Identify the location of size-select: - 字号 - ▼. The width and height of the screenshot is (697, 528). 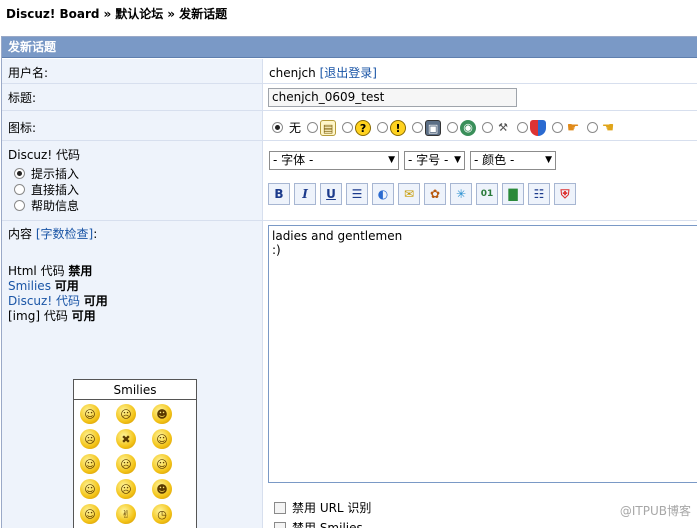
(434, 160).